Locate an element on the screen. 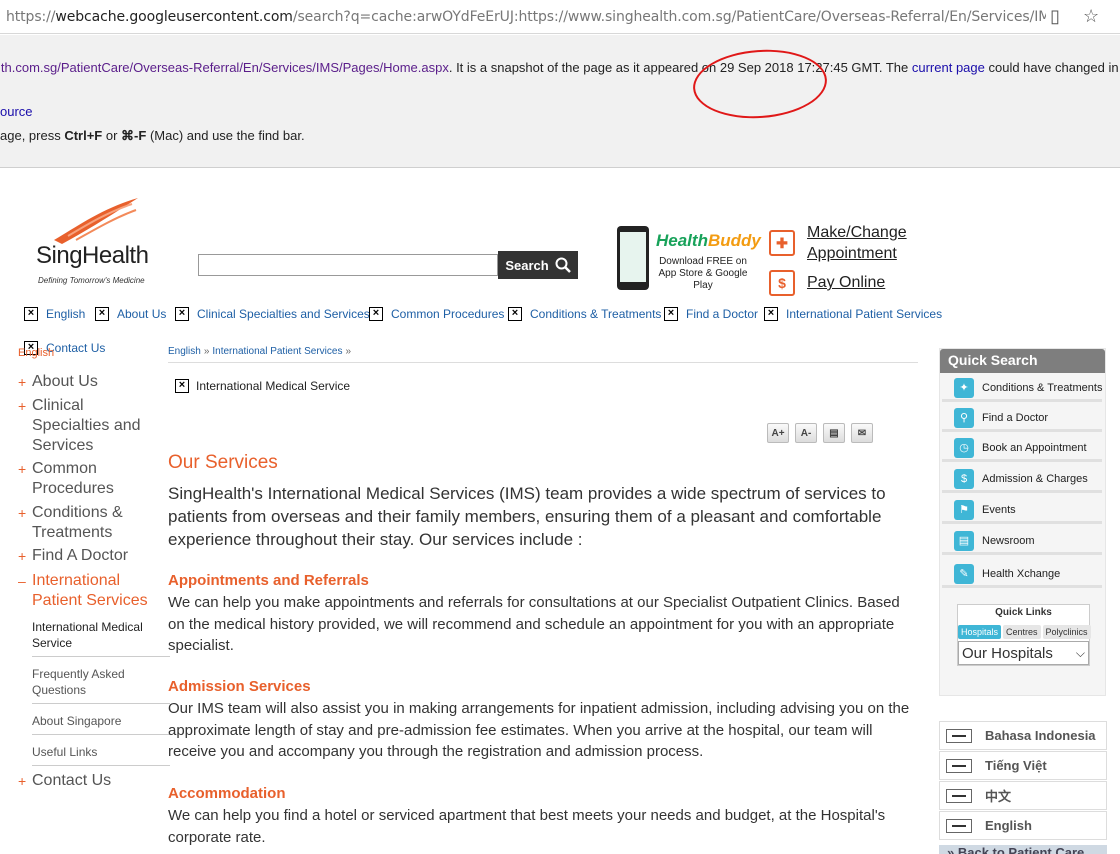 The image size is (1120, 854). sidebar-item-common-procedures: + Common Procedures is located at coordinates (73, 479).